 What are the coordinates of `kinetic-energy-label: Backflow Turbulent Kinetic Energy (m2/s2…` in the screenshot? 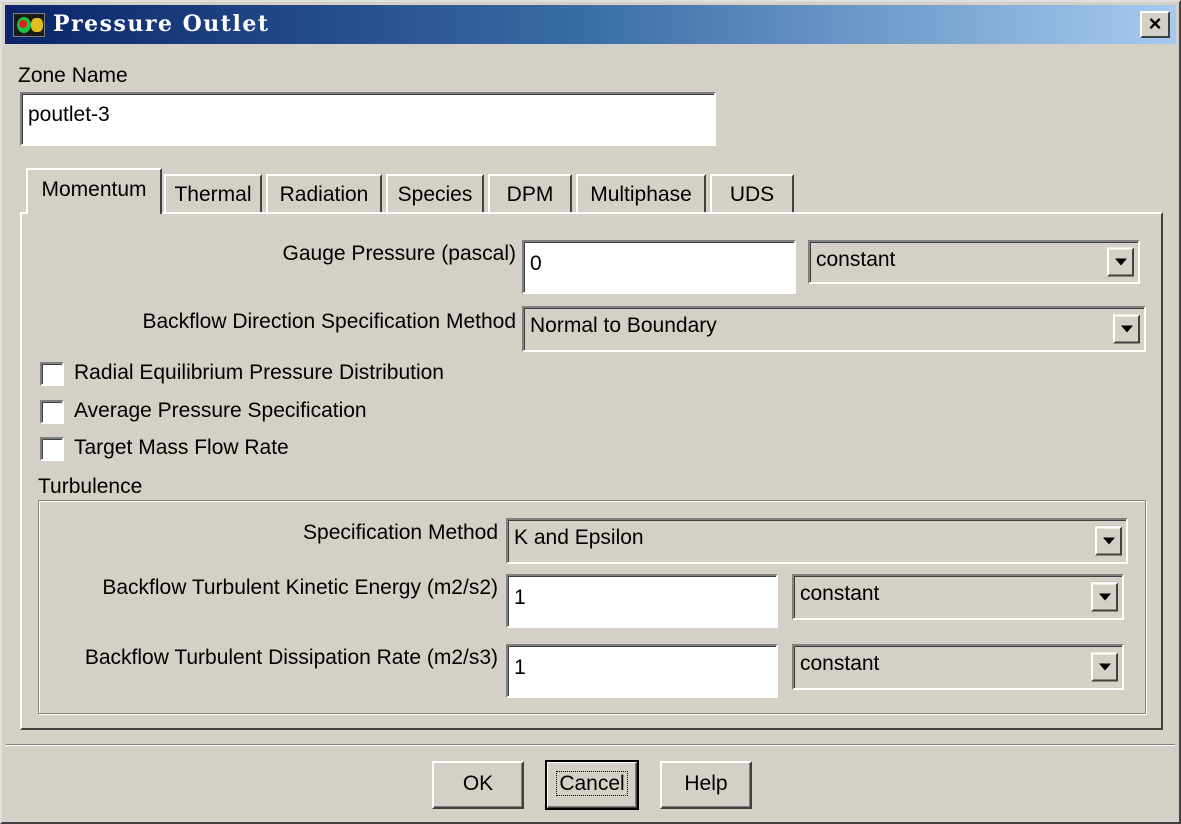 It's located at (300, 587).